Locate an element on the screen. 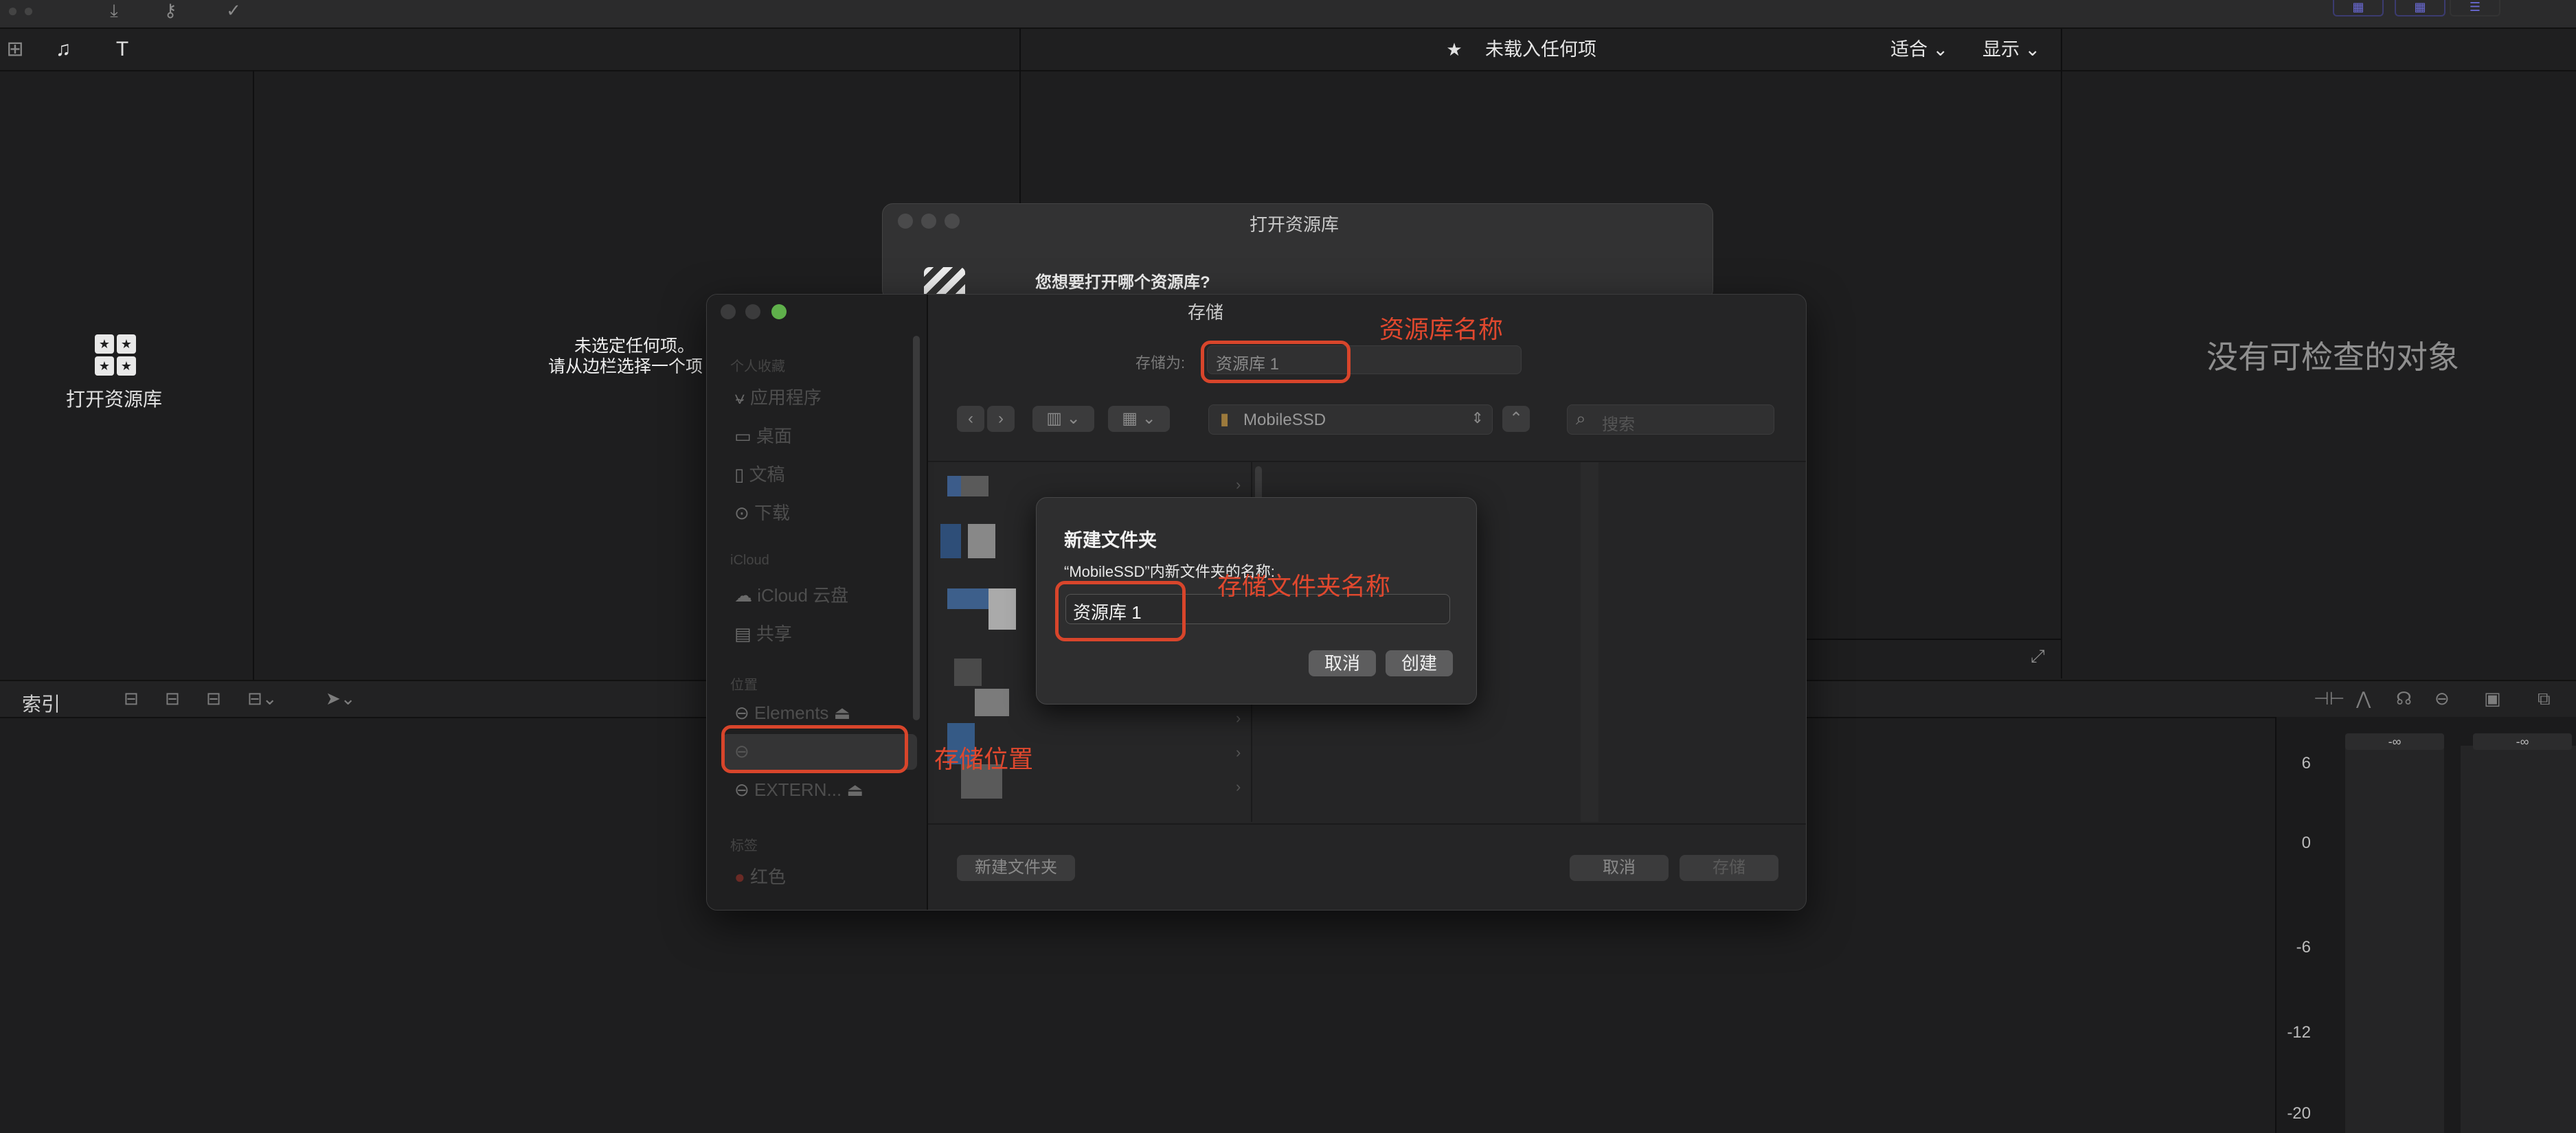 The image size is (2576, 1133). sidebar-item-external: ⊖ EXTERN... ⏏ is located at coordinates (798, 790).